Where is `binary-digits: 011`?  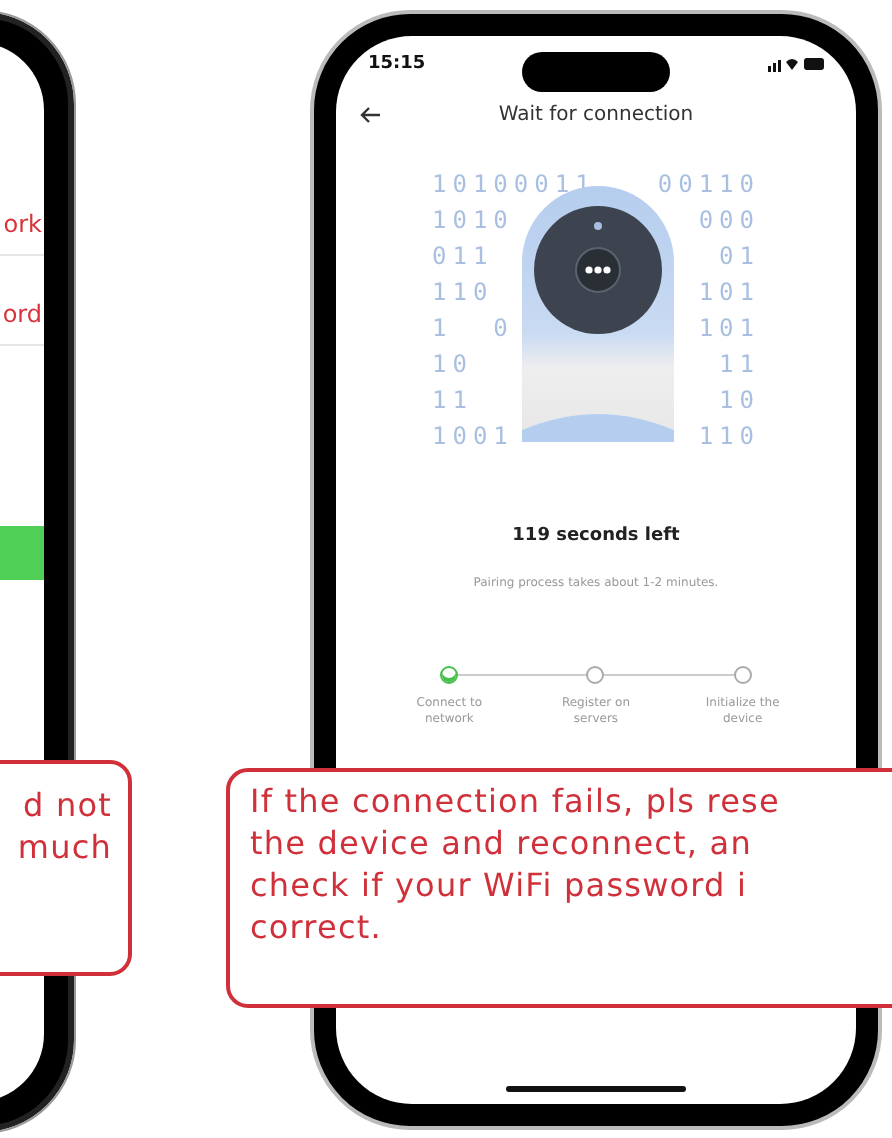 binary-digits: 011 is located at coordinates (463, 258).